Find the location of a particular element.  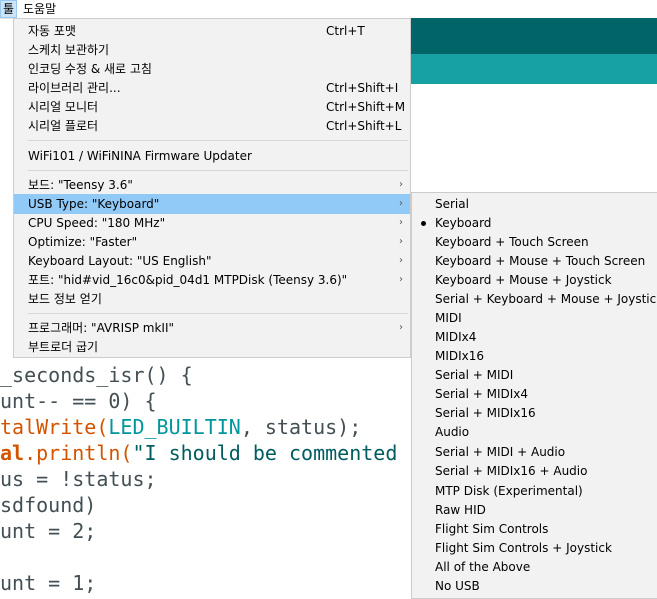

submenu-item: Serial + MIDIx16 is located at coordinates (534, 413).